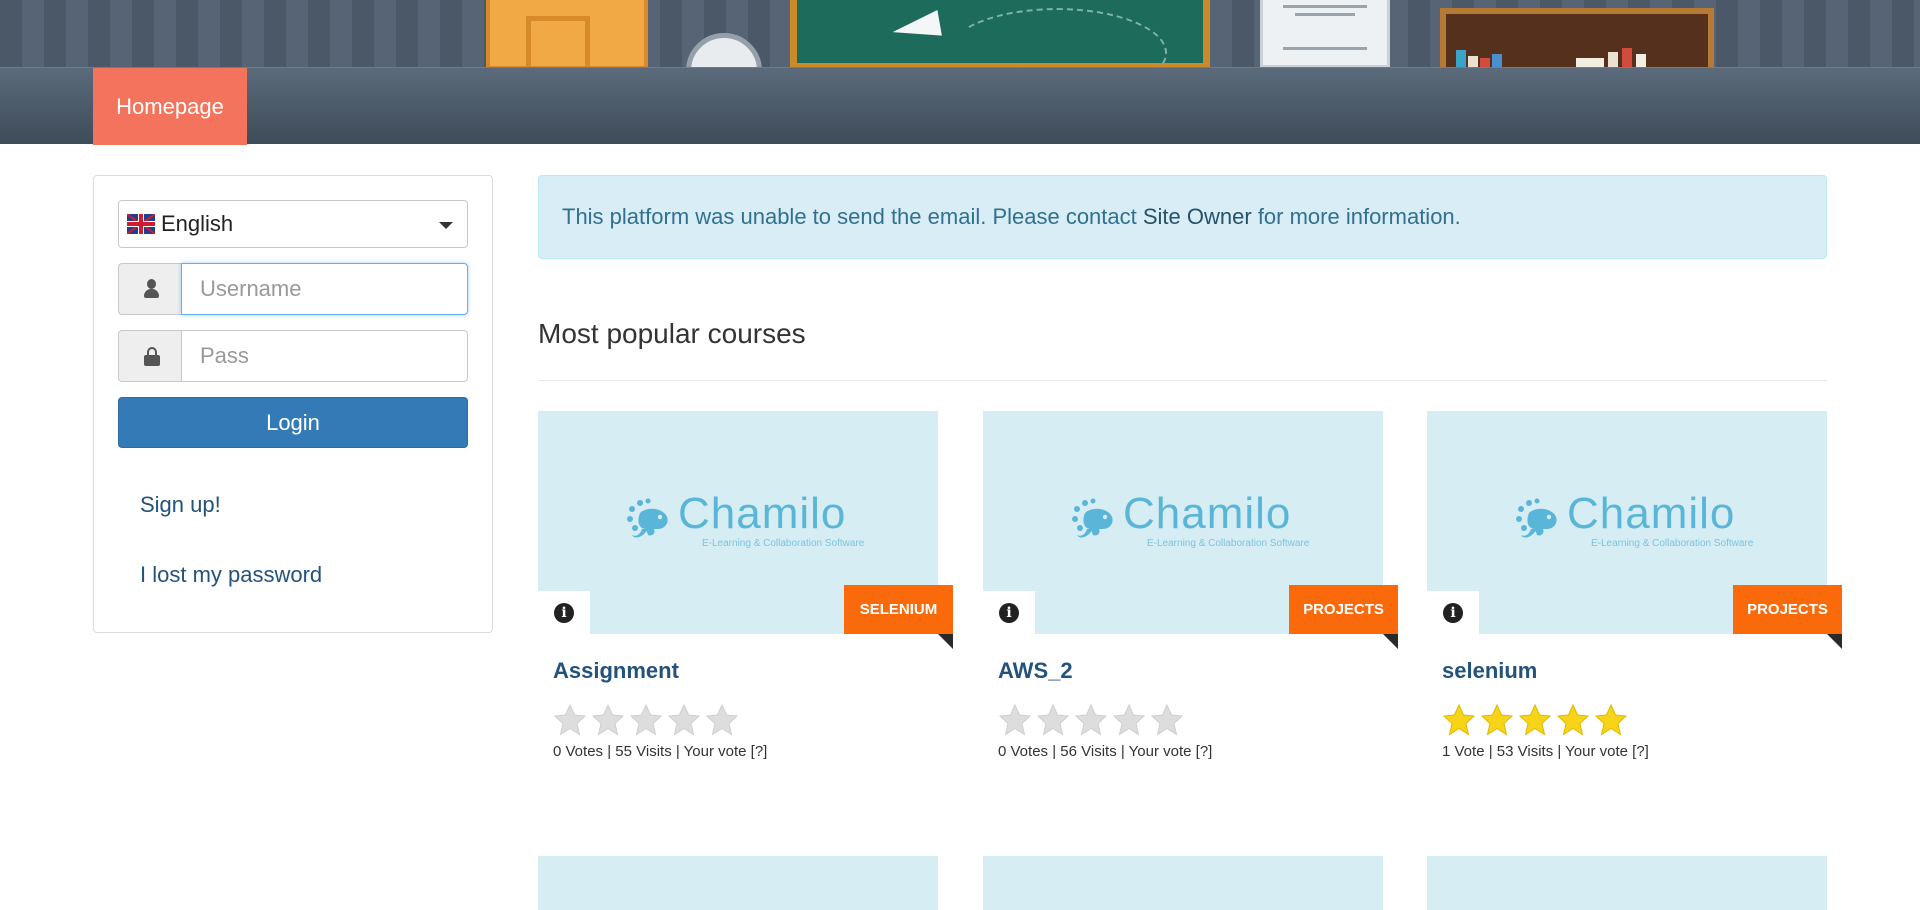 The width and height of the screenshot is (1920, 910). What do you see at coordinates (1197, 216) in the screenshot?
I see `site-owner-link: Site Owner` at bounding box center [1197, 216].